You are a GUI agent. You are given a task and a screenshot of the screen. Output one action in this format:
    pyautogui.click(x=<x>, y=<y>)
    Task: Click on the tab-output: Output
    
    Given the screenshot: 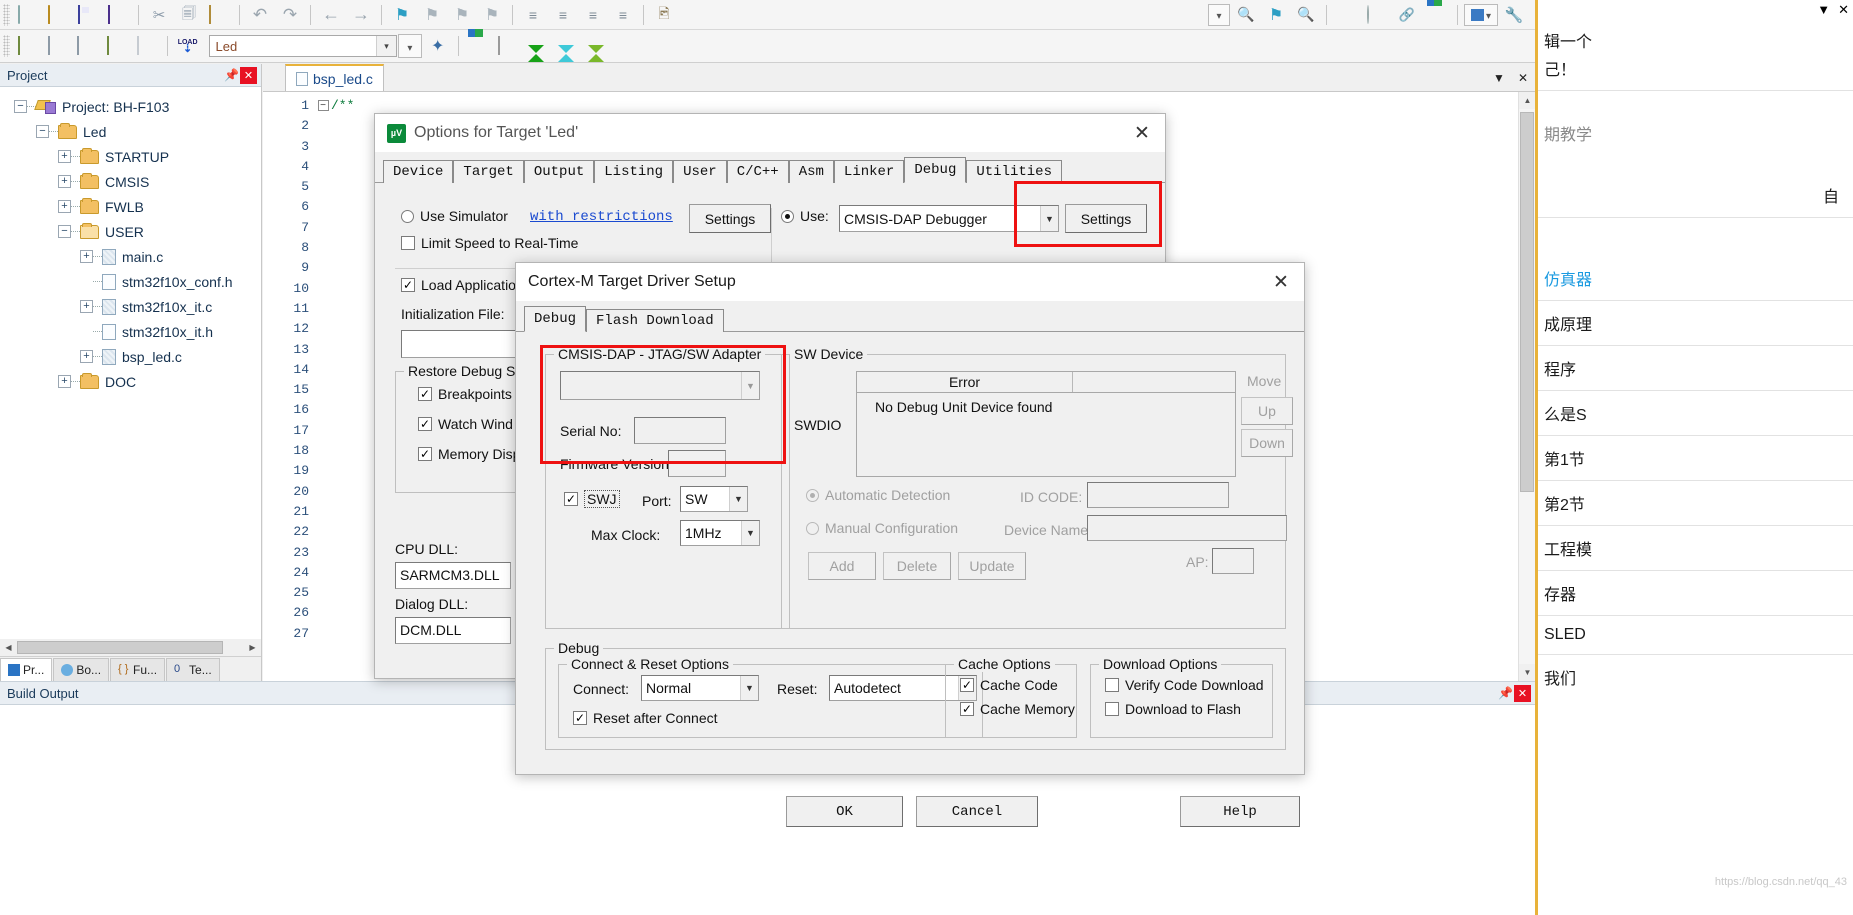 What is the action you would take?
    pyautogui.click(x=559, y=171)
    